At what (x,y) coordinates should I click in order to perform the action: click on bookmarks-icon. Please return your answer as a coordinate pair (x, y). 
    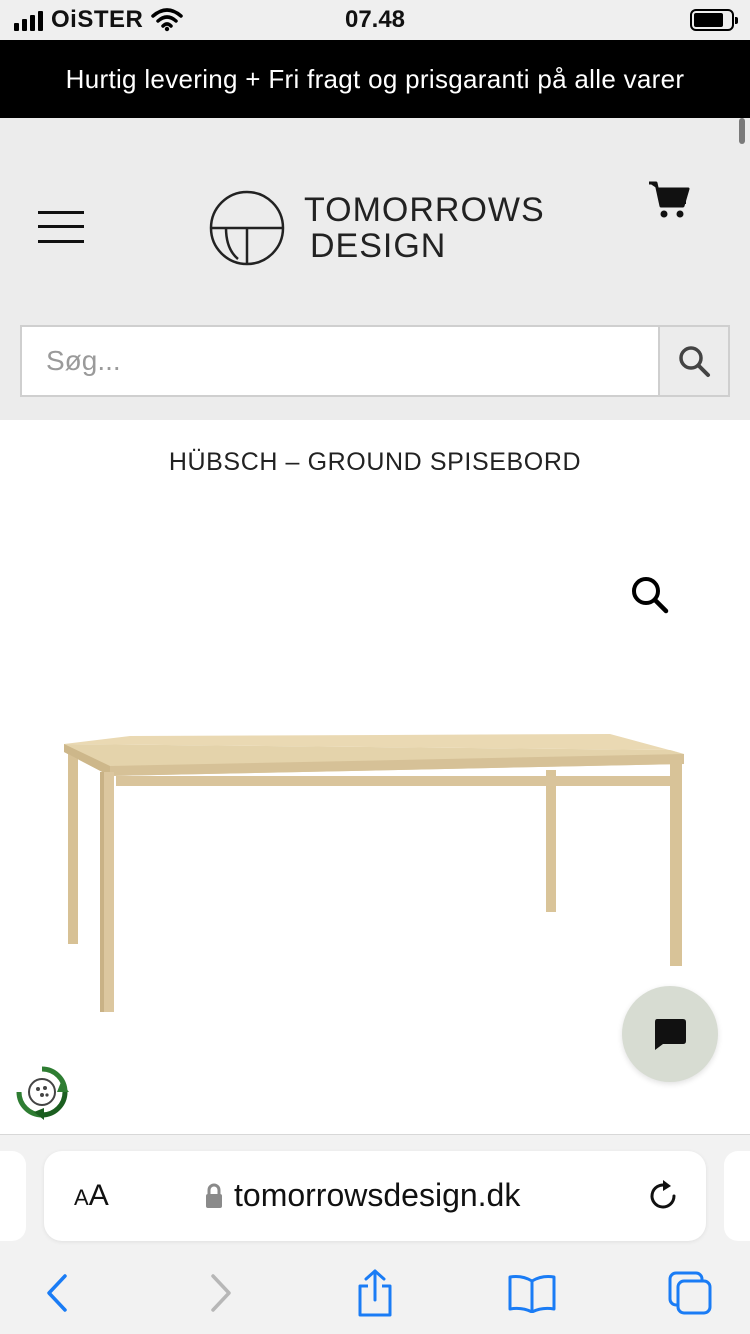
    Looking at the image, I should click on (532, 1294).